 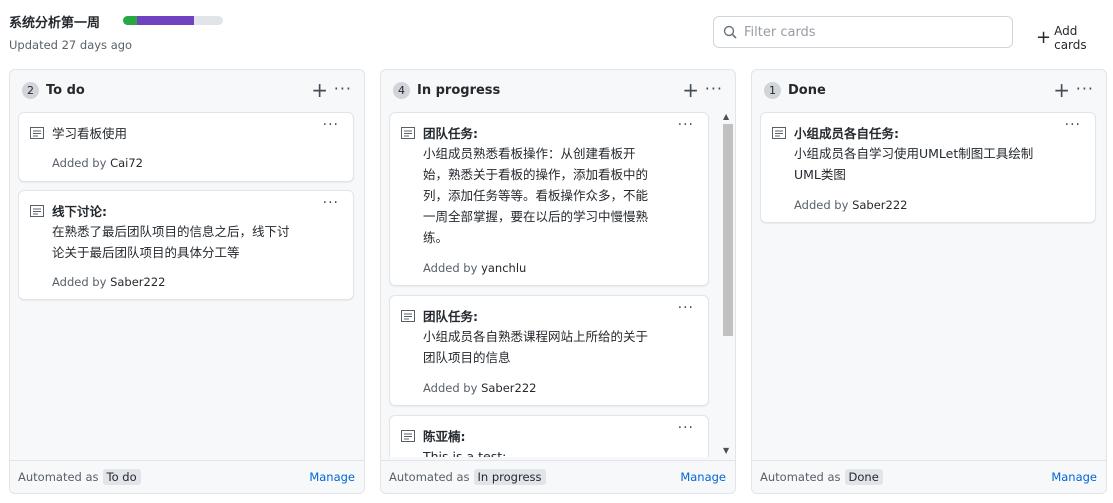 I want to click on card-title: 小组成员各自任务:, so click(x=846, y=133).